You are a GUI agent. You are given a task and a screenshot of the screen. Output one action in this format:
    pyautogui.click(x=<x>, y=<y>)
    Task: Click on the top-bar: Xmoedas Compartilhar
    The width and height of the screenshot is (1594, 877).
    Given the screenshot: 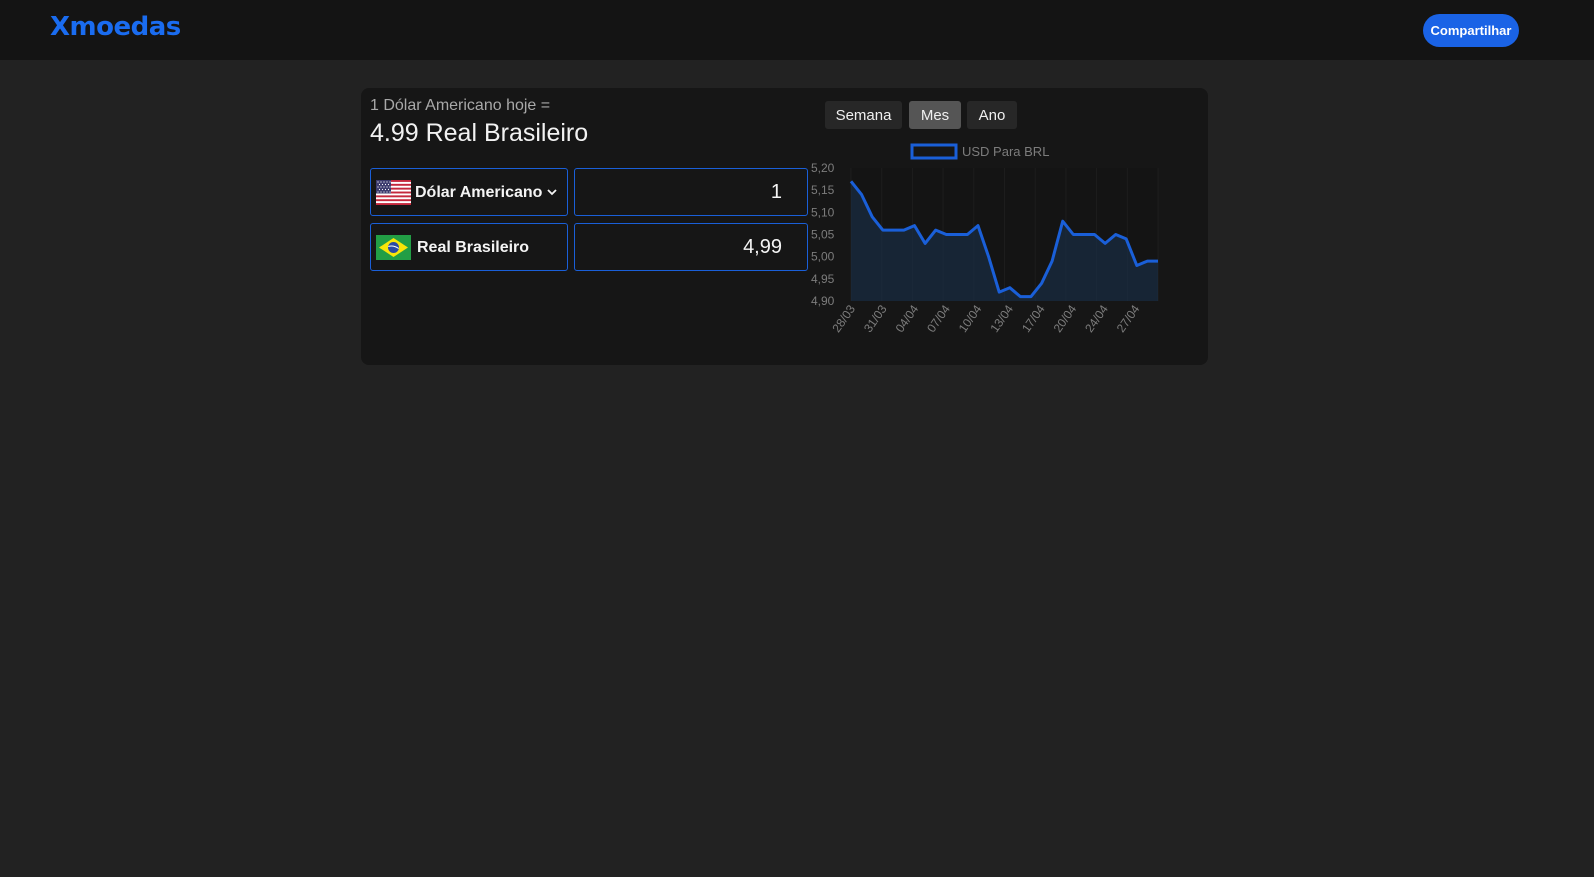 What is the action you would take?
    pyautogui.click(x=797, y=30)
    